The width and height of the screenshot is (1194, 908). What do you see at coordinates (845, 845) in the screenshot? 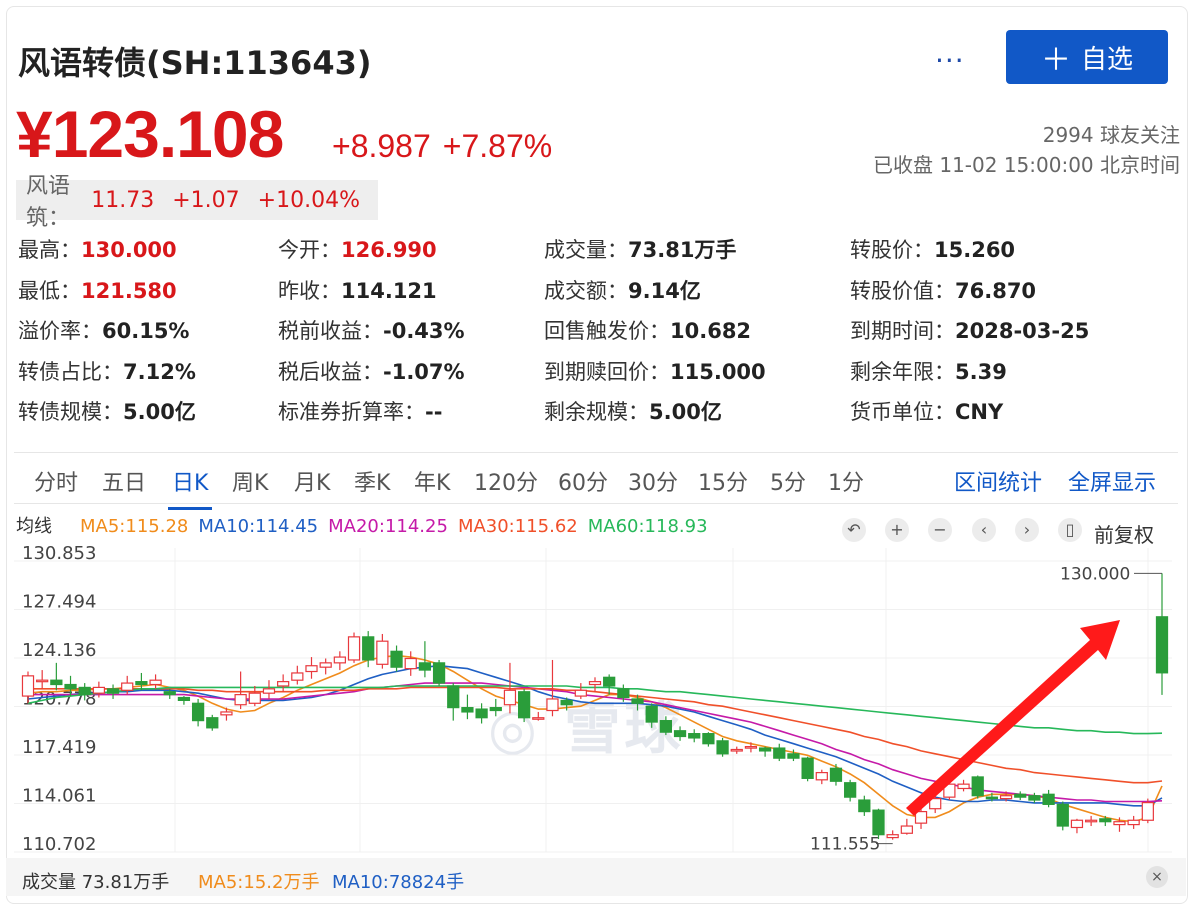
I see `low-label: 111.555` at bounding box center [845, 845].